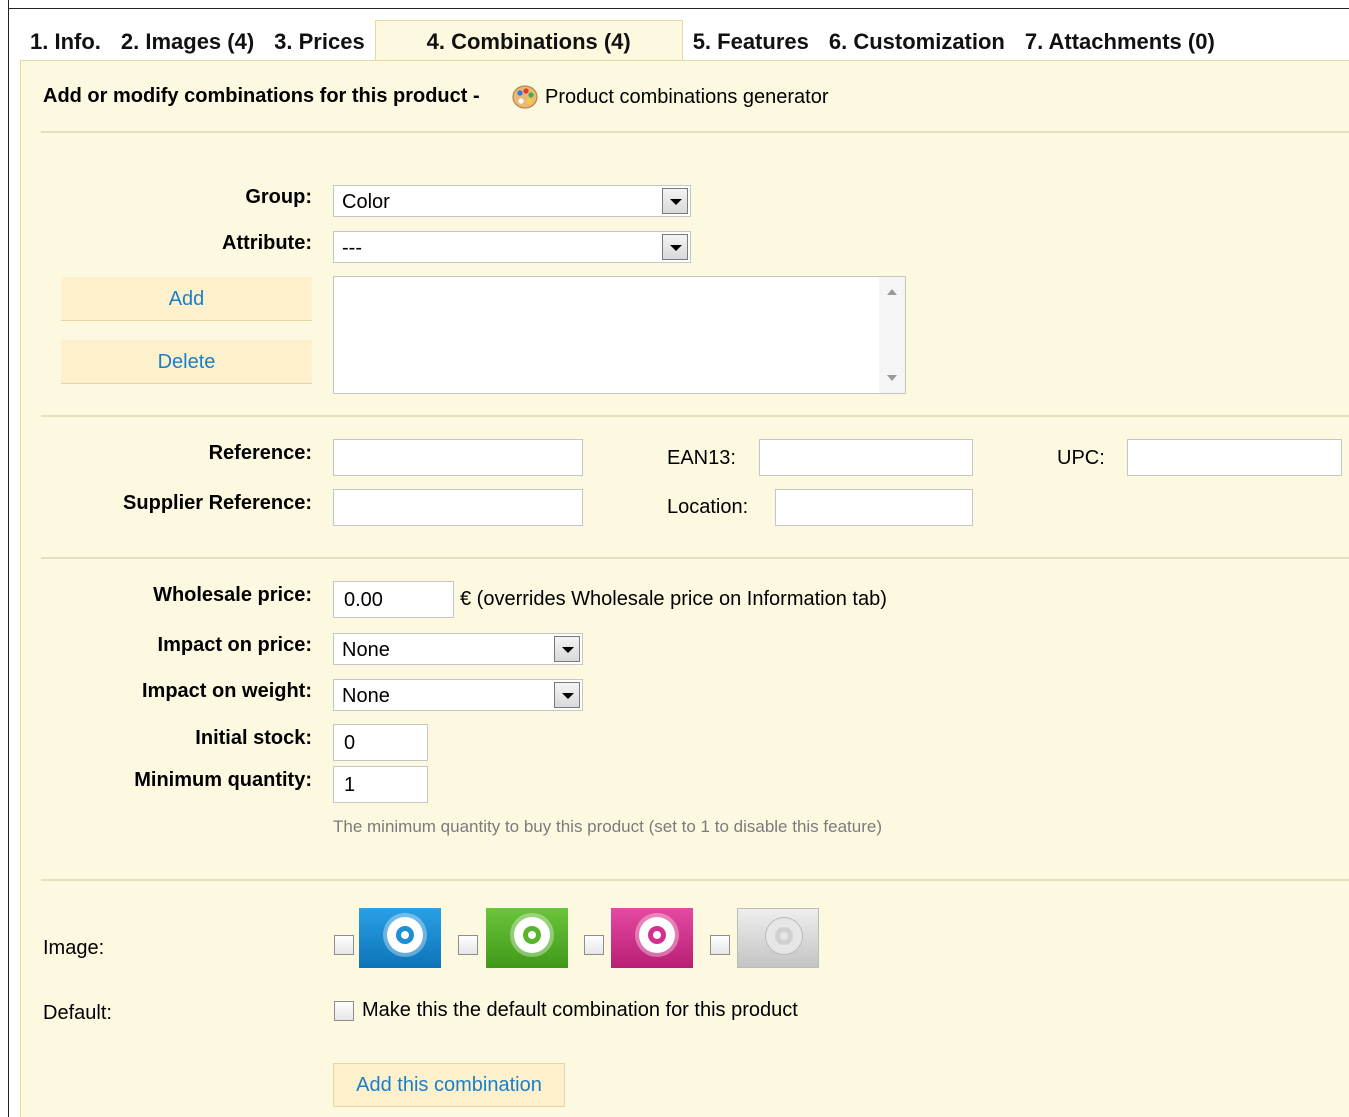  Describe the element at coordinates (916, 40) in the screenshot. I see `tab-customization: 6. Customization` at that location.